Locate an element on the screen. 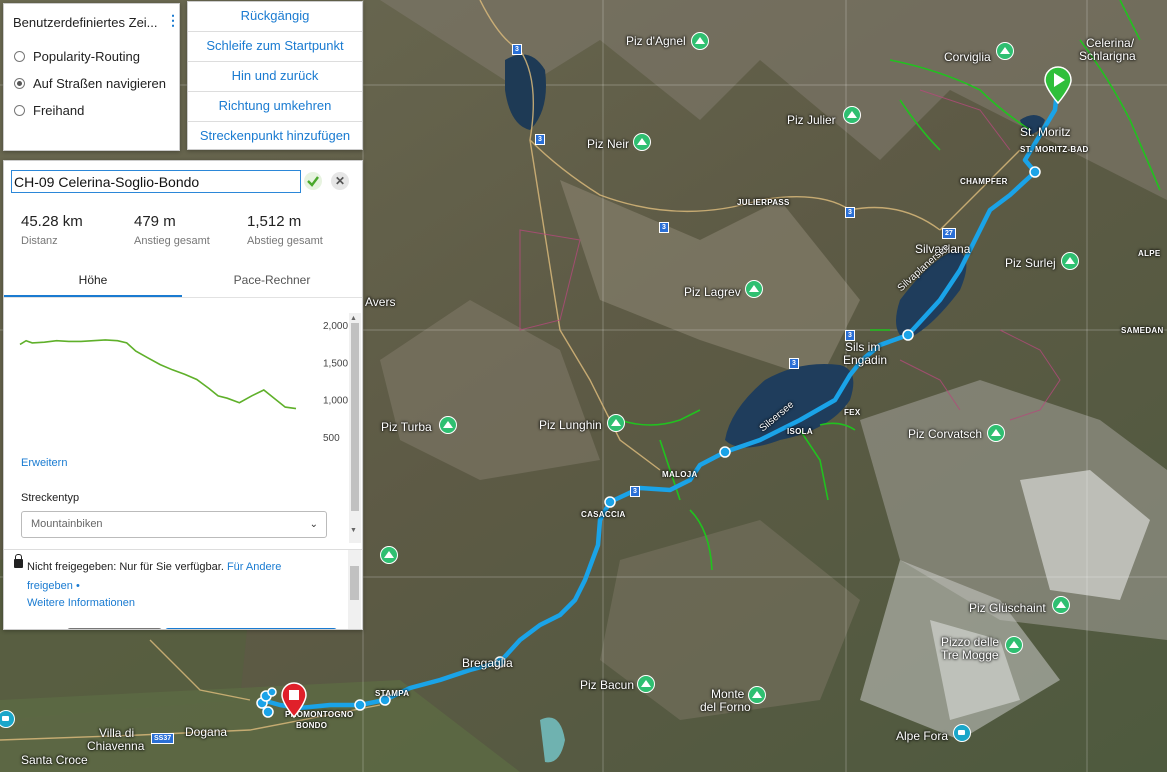  route-name-input is located at coordinates (156, 181).